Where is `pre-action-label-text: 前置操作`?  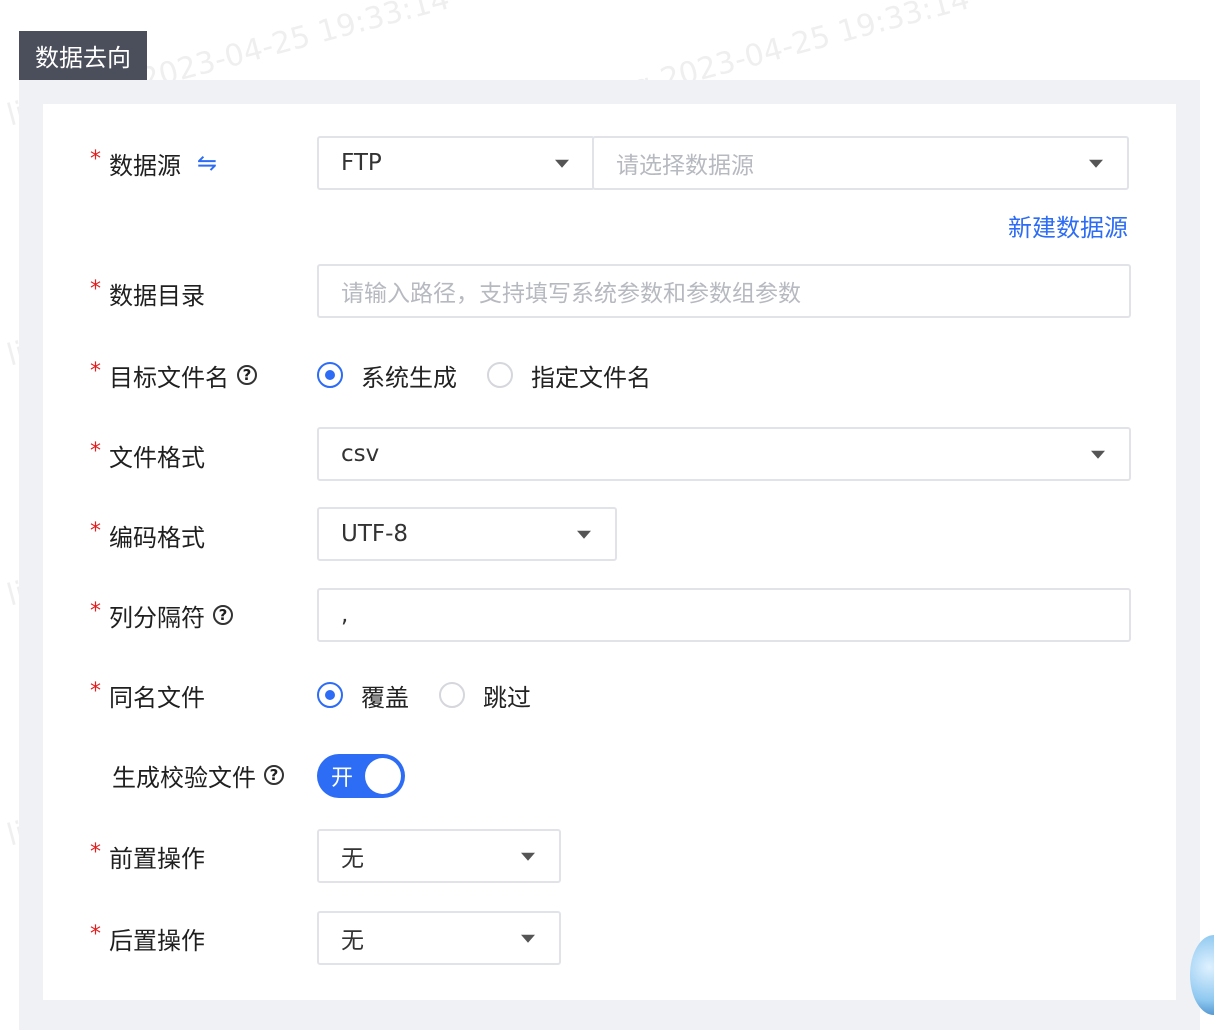 pre-action-label-text: 前置操作 is located at coordinates (157, 858).